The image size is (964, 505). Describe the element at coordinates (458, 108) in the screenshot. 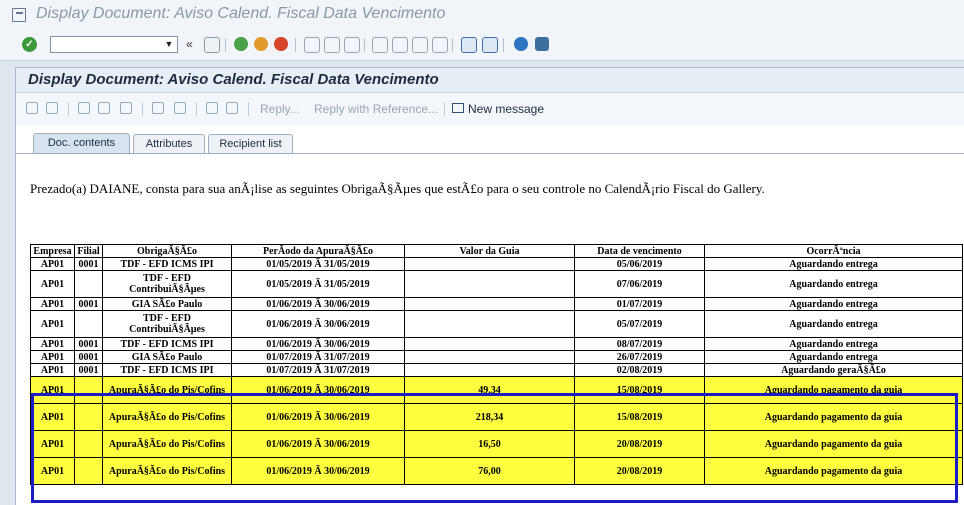

I see `new-message-icon` at that location.